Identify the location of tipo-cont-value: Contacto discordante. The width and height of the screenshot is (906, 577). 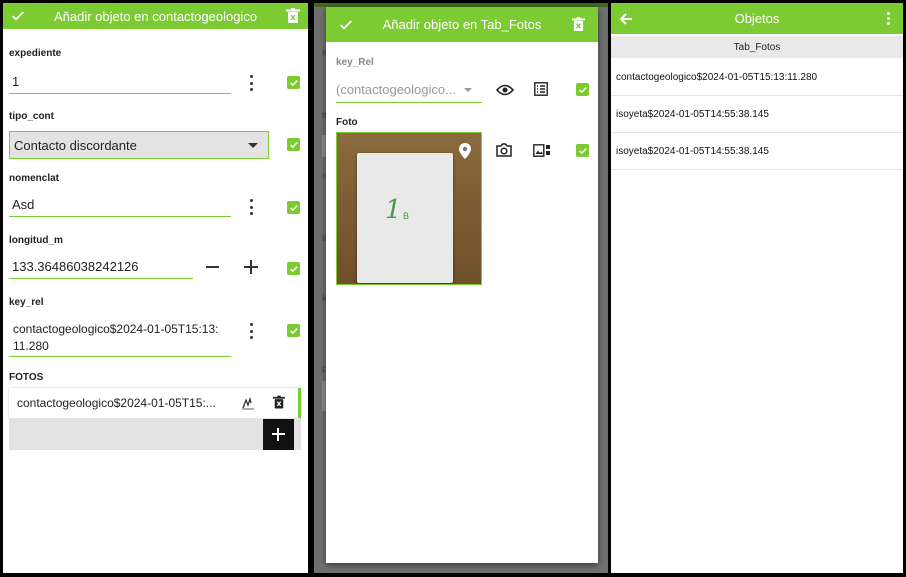
(75, 145).